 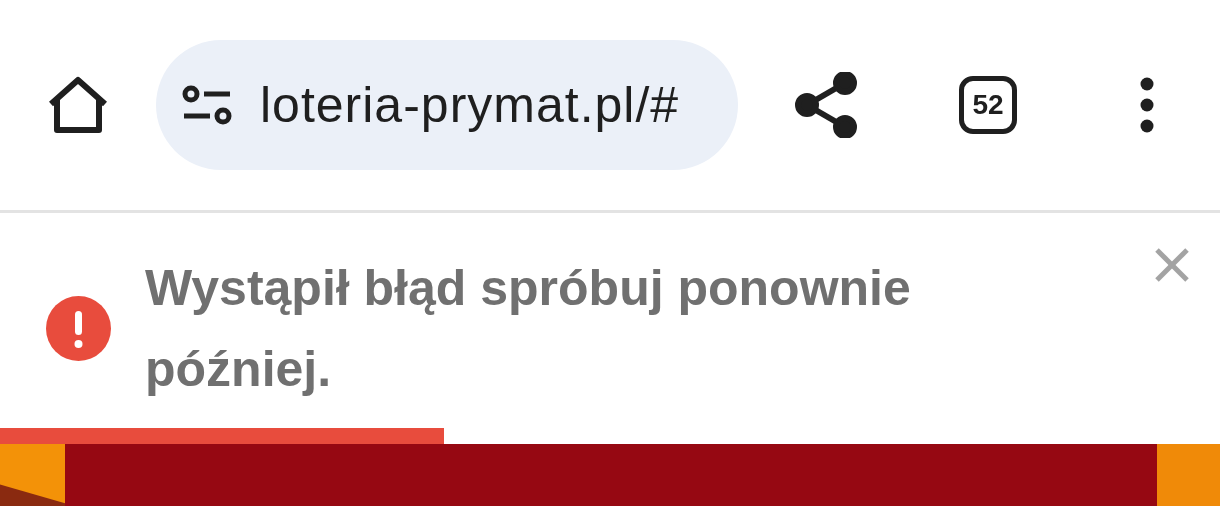 What do you see at coordinates (470, 105) in the screenshot?
I see `url-text: loteria-prymat.pl/#` at bounding box center [470, 105].